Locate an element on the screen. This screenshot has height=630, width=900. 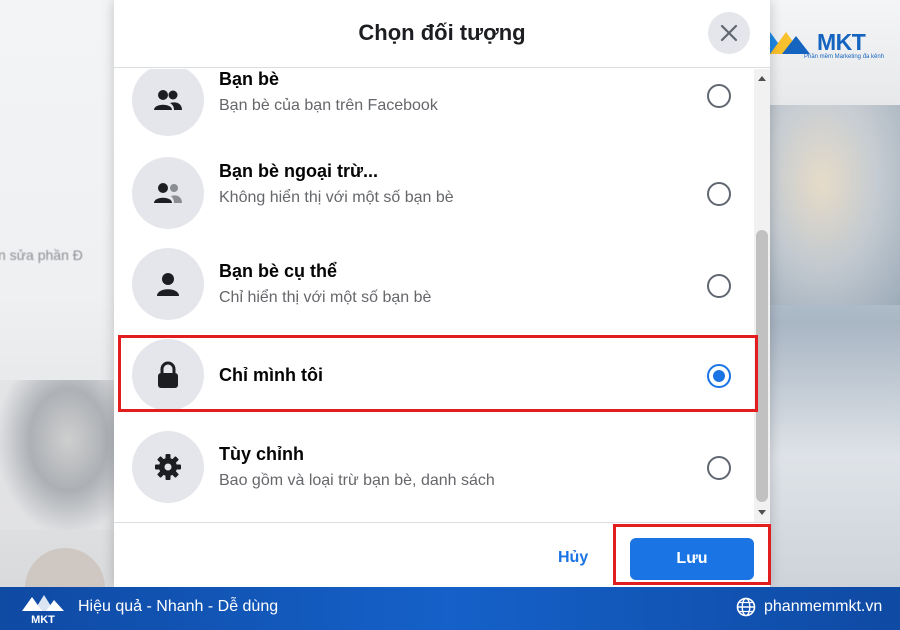
background-image is located at coordinates (57, 455).